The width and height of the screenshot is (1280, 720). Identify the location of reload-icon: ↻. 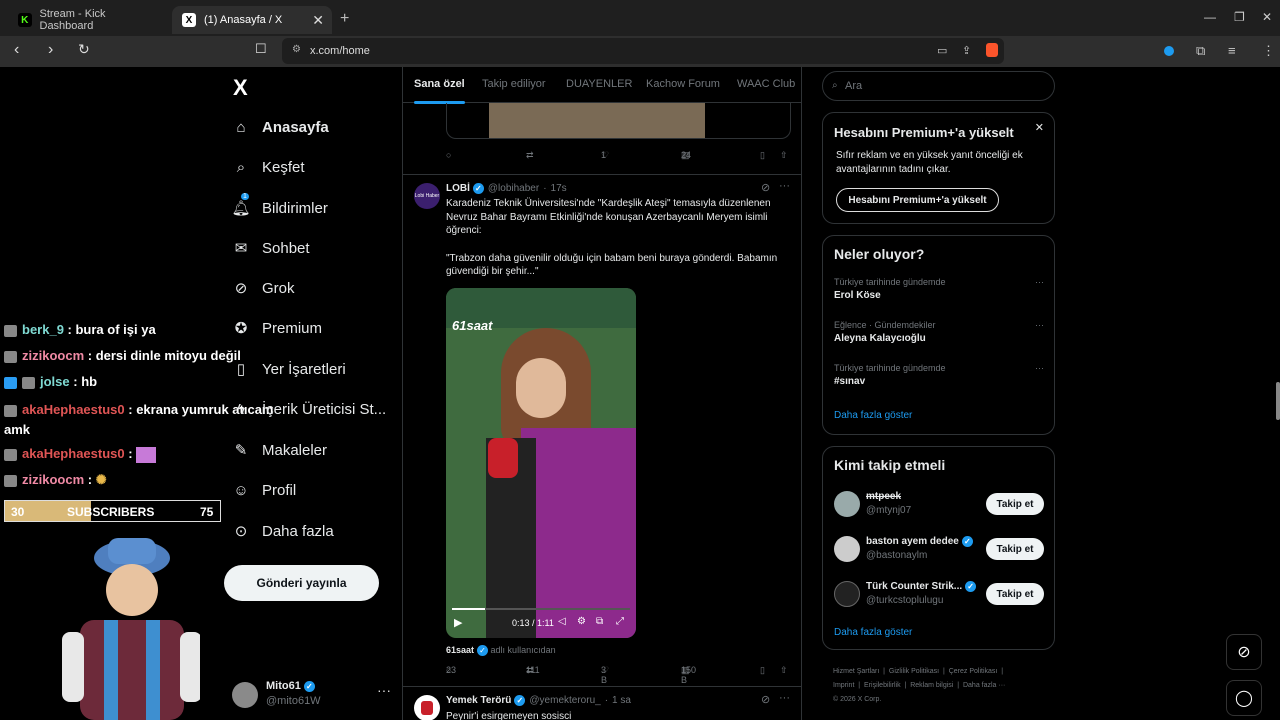
(84, 49).